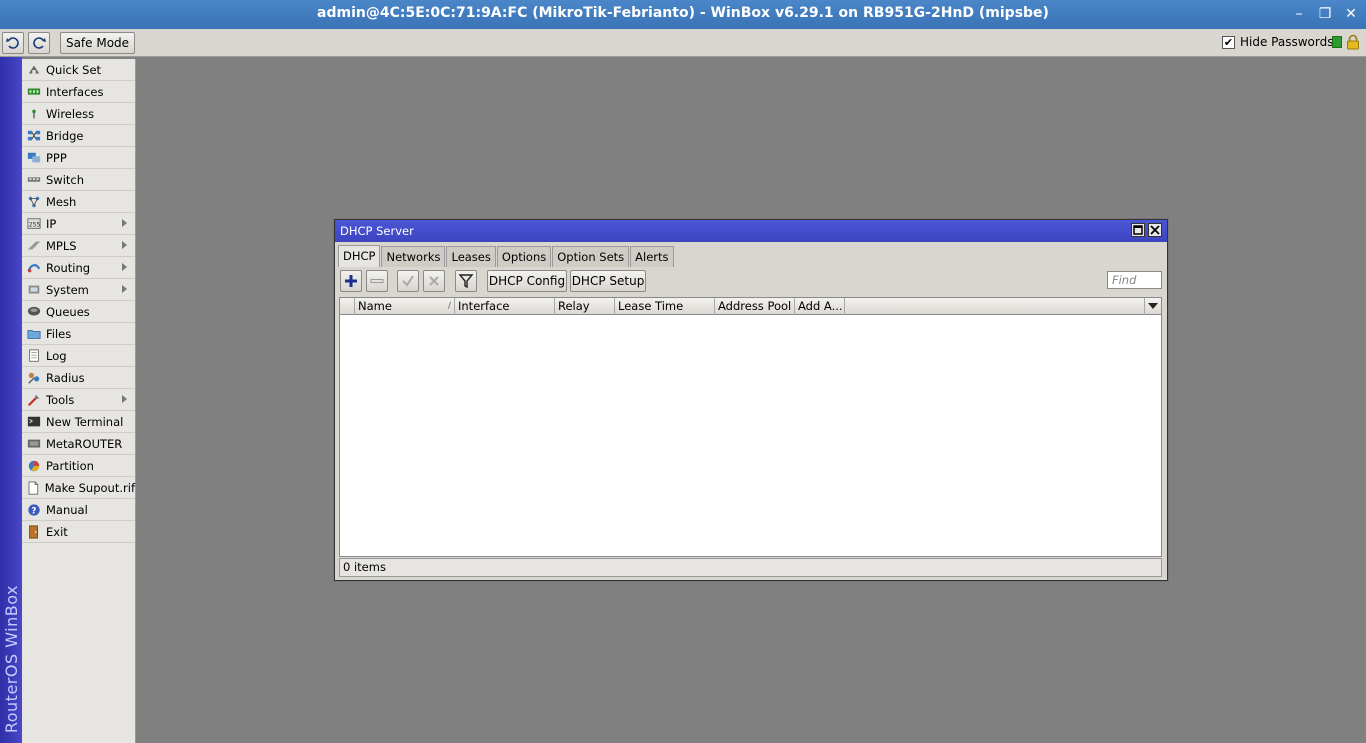  What do you see at coordinates (665, 306) in the screenshot?
I see `column-lease-time: Lease Time` at bounding box center [665, 306].